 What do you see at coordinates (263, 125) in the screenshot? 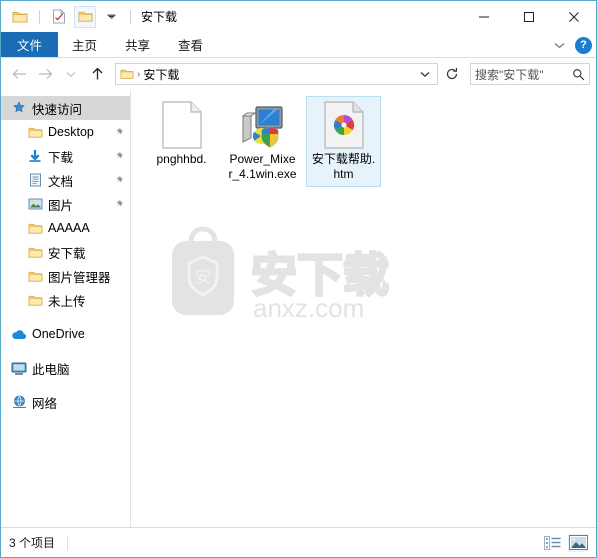
I see `application-exe-icon` at bounding box center [263, 125].